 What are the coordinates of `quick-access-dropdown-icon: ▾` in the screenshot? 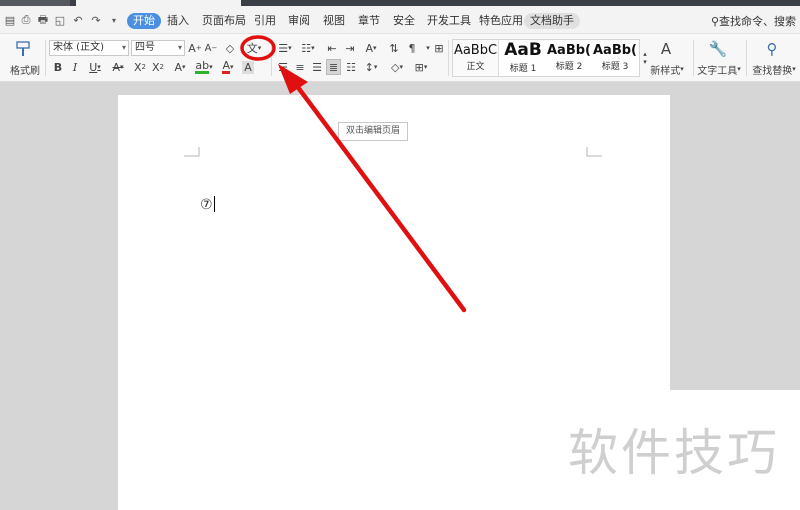 It's located at (114, 20).